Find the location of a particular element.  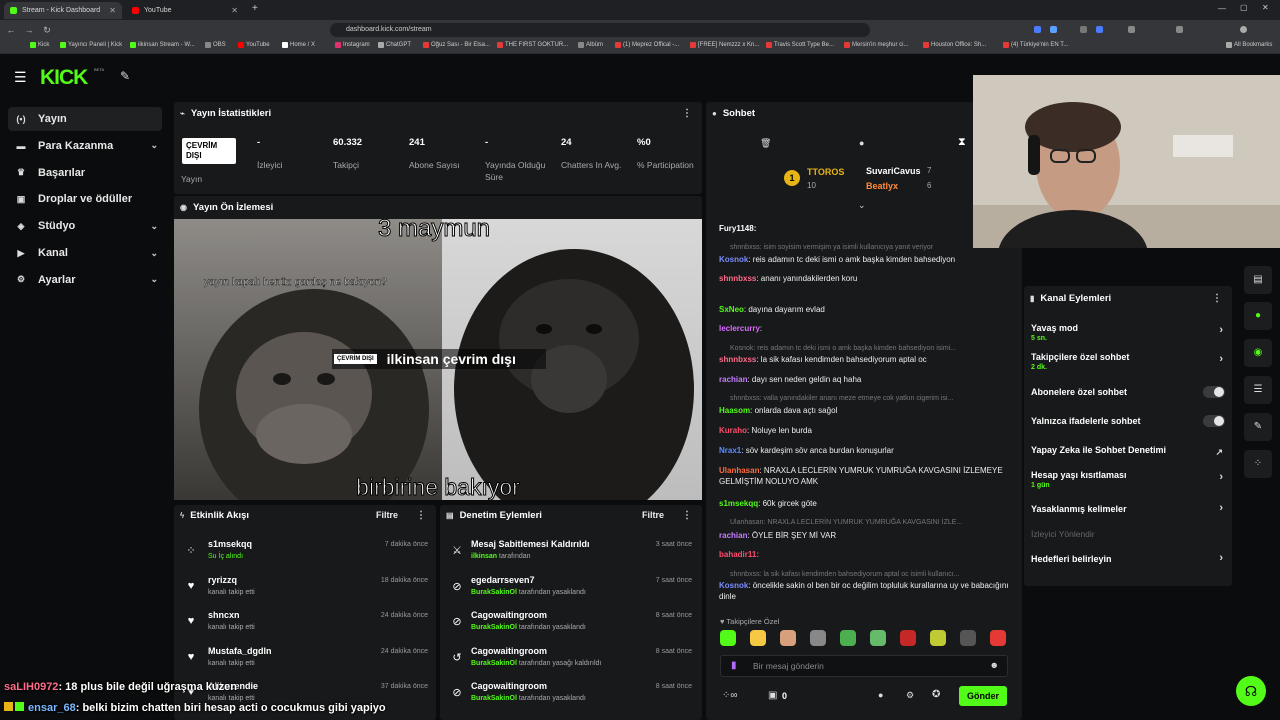

leader-name: SuvariCavus is located at coordinates (893, 171).